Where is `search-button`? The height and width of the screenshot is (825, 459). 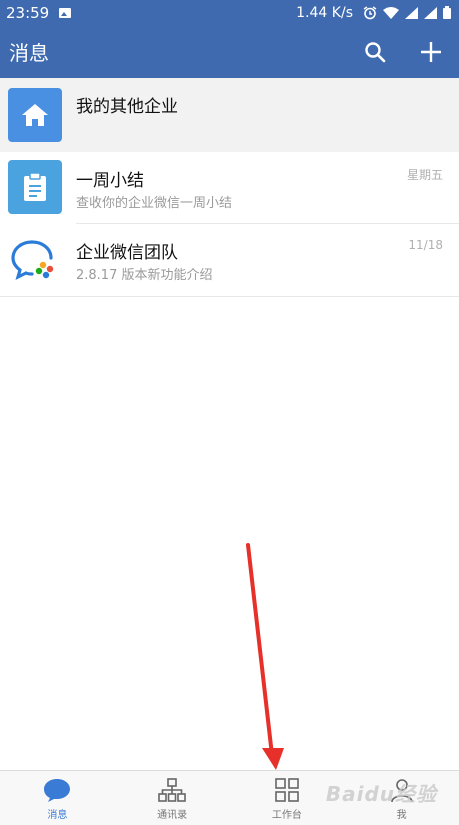 search-button is located at coordinates (375, 51).